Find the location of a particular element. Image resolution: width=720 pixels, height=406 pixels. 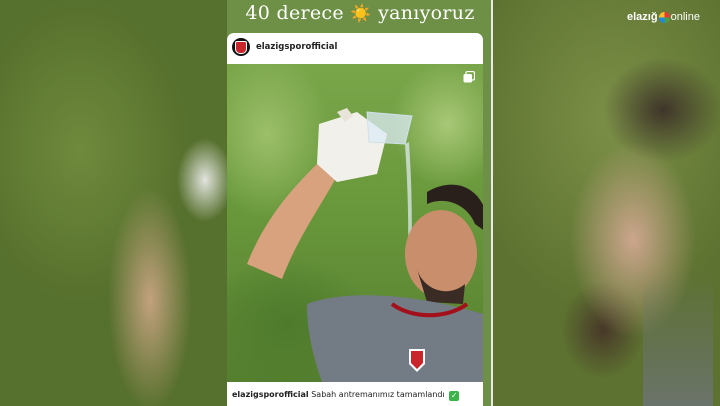

checkmark-icon: ✓ is located at coordinates (454, 396).